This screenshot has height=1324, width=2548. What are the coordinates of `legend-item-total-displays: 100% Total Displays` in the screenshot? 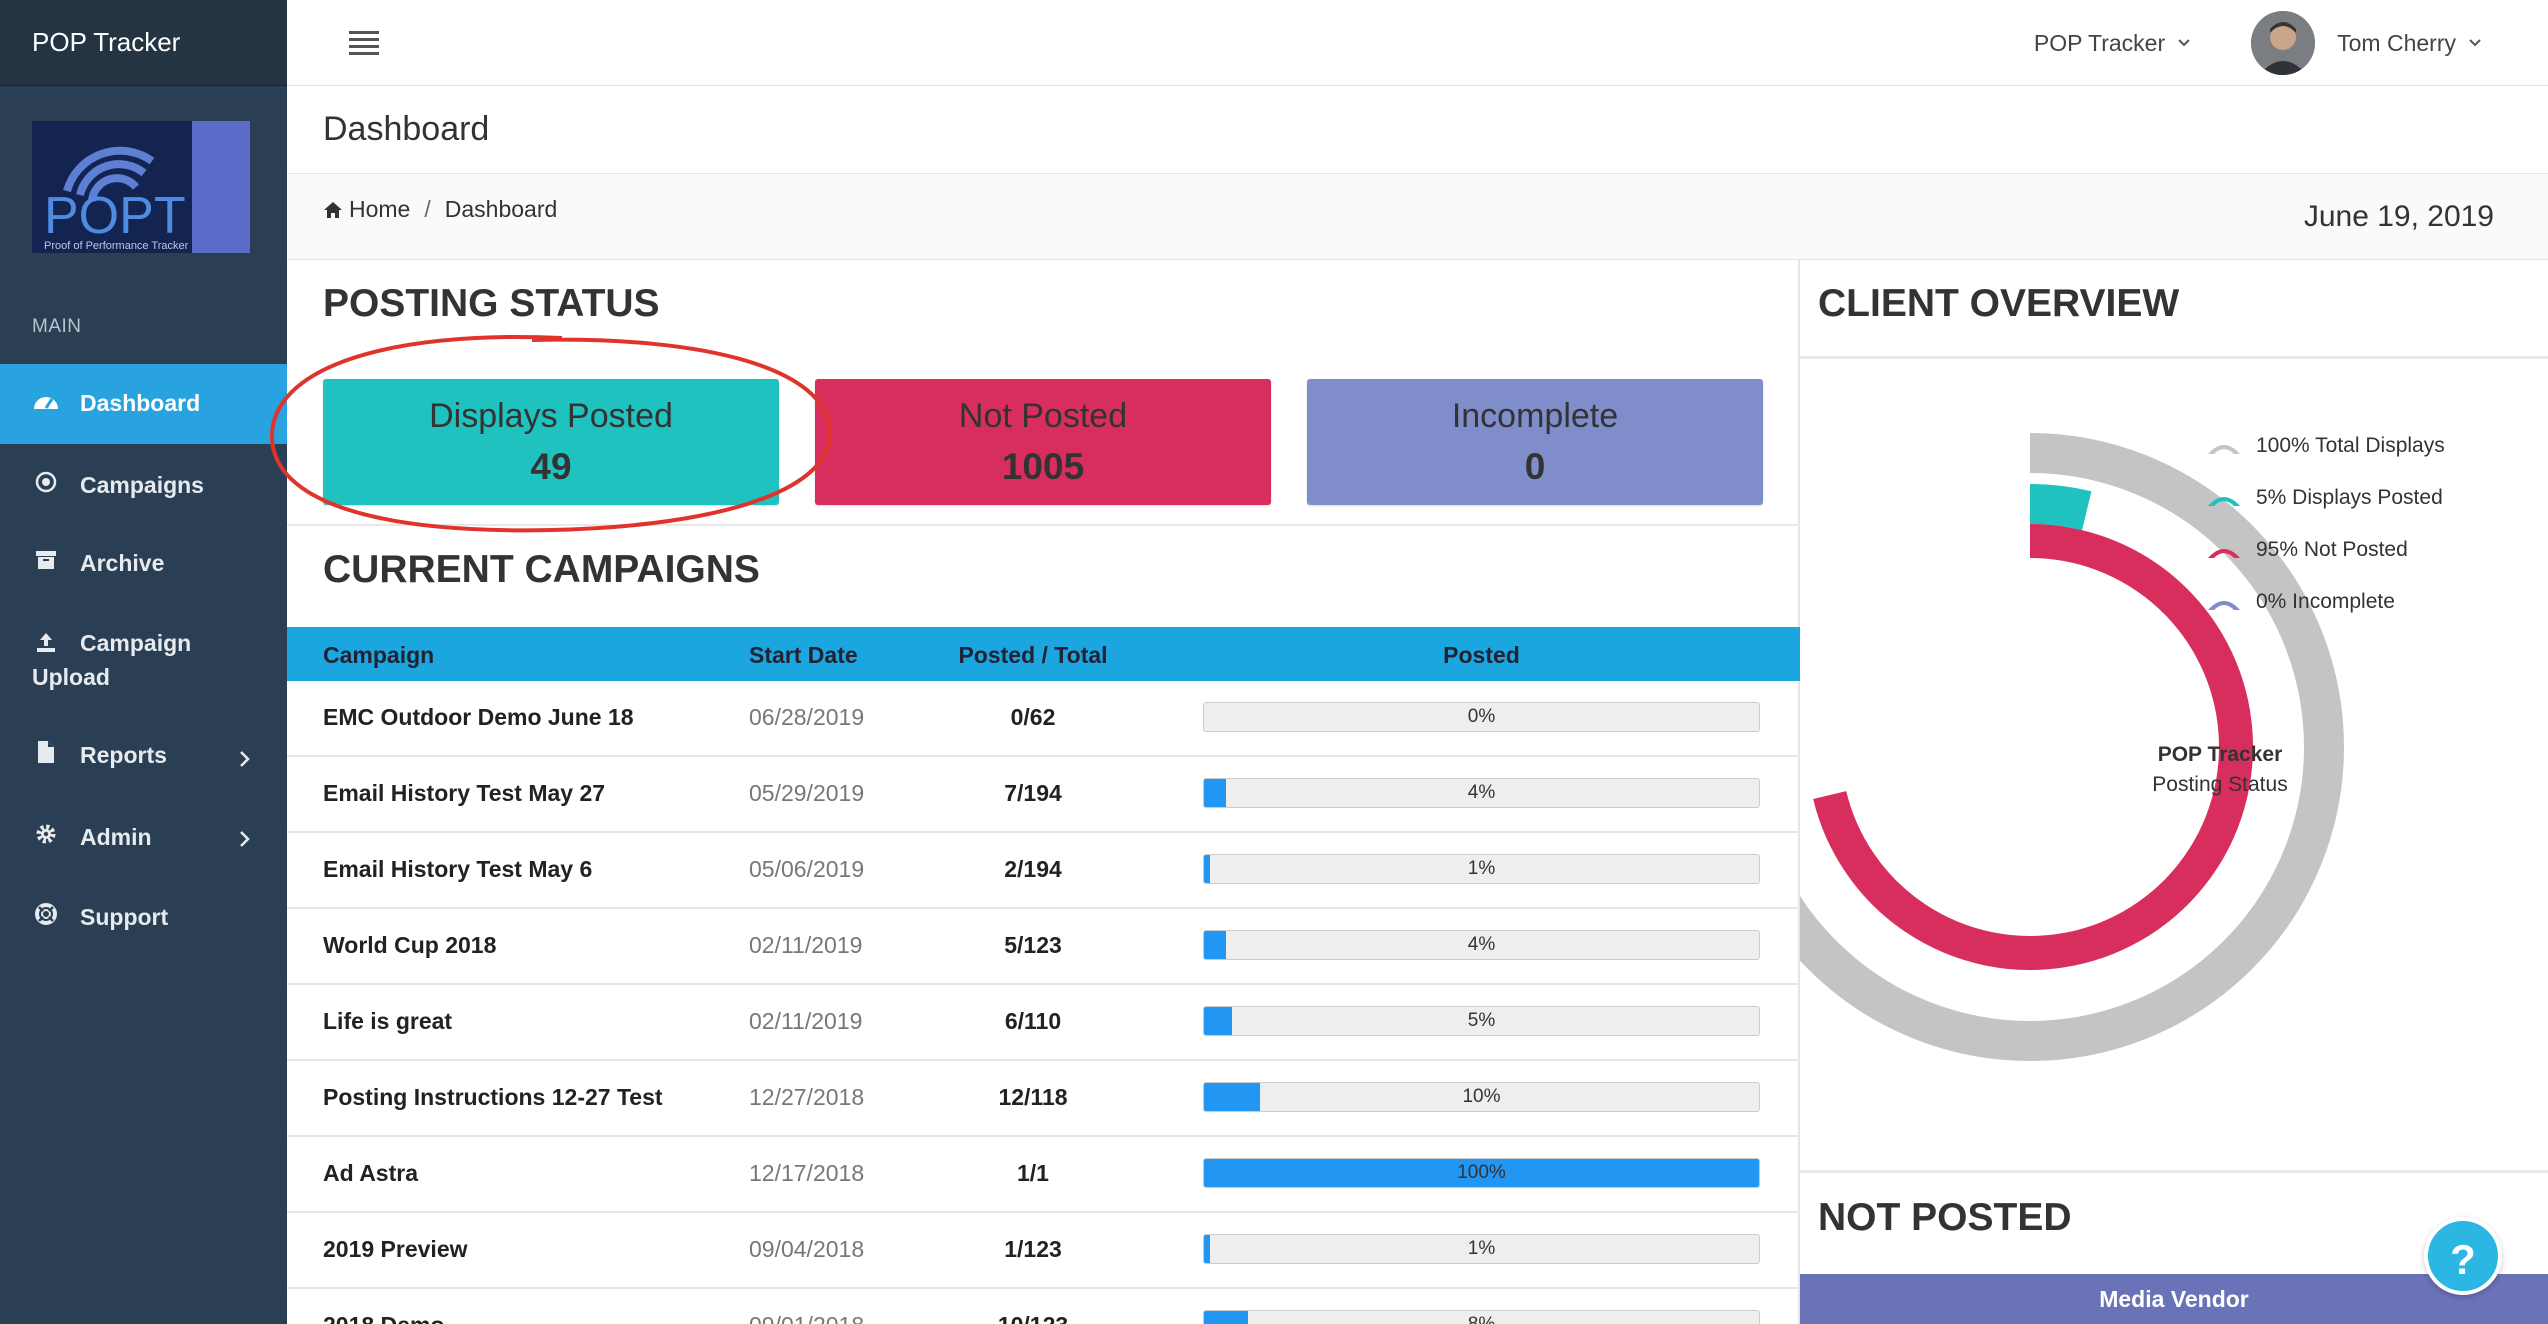 It's located at (2325, 446).